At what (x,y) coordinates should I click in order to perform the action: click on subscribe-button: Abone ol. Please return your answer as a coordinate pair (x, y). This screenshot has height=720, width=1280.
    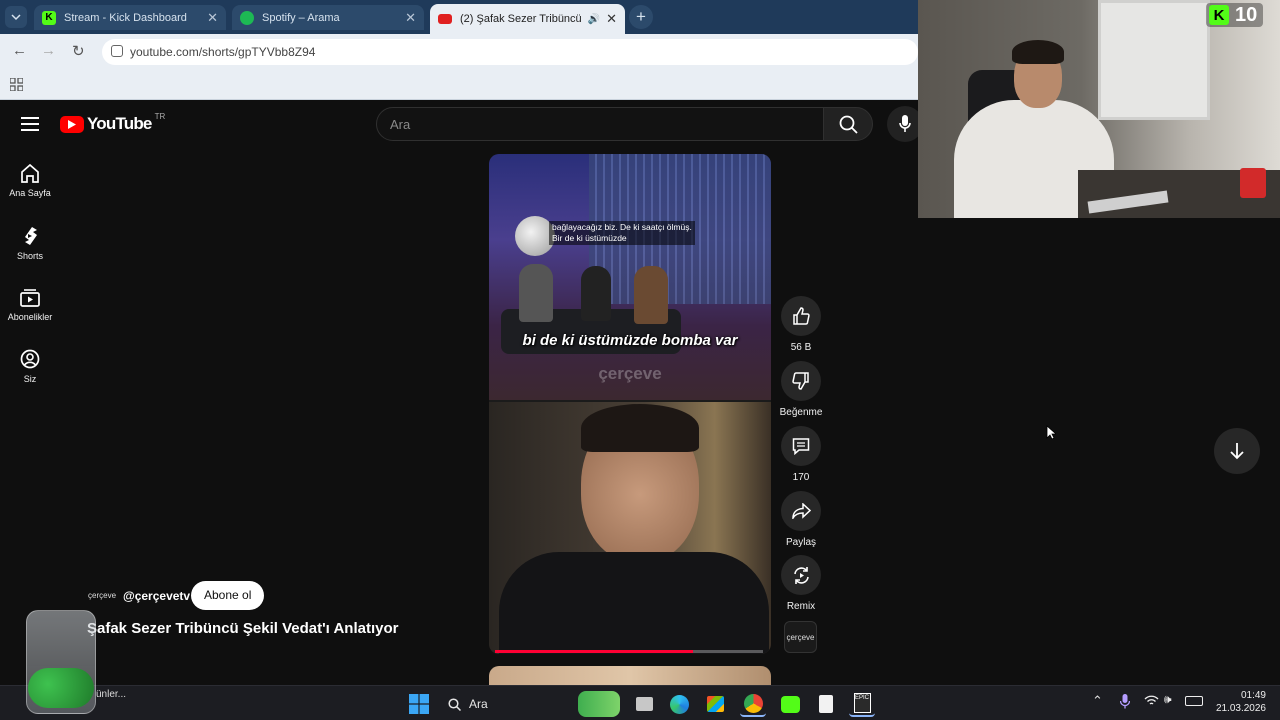
    Looking at the image, I should click on (228, 595).